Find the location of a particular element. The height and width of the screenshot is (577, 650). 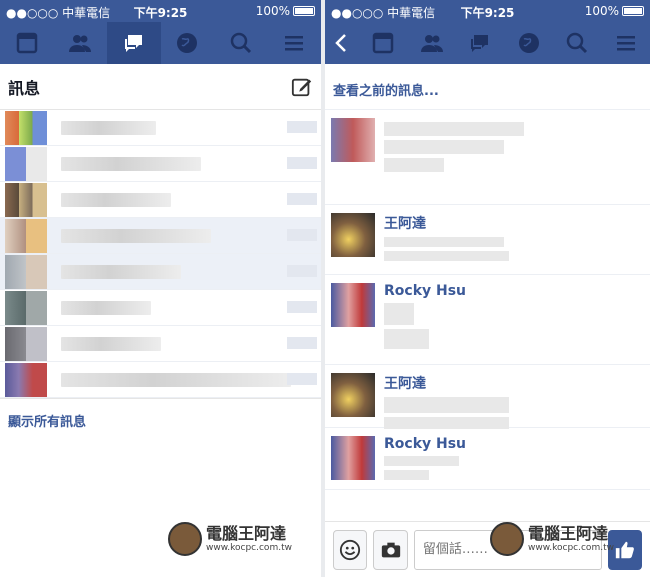

back-icon is located at coordinates (340, 43).